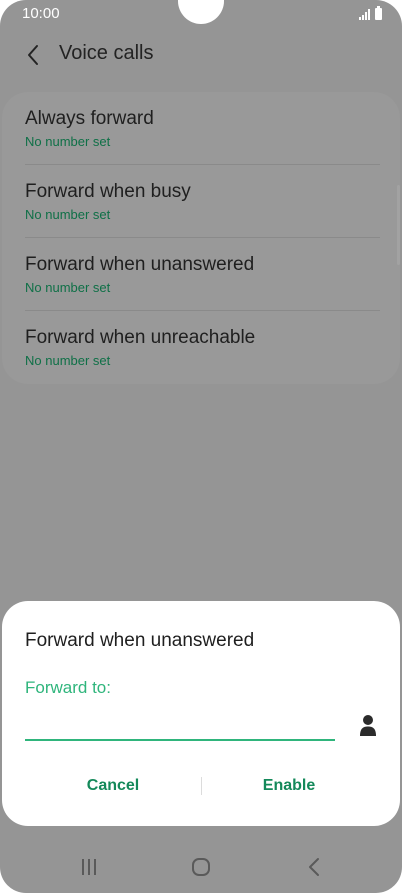  What do you see at coordinates (113, 786) in the screenshot?
I see `cancel-button: Cancel` at bounding box center [113, 786].